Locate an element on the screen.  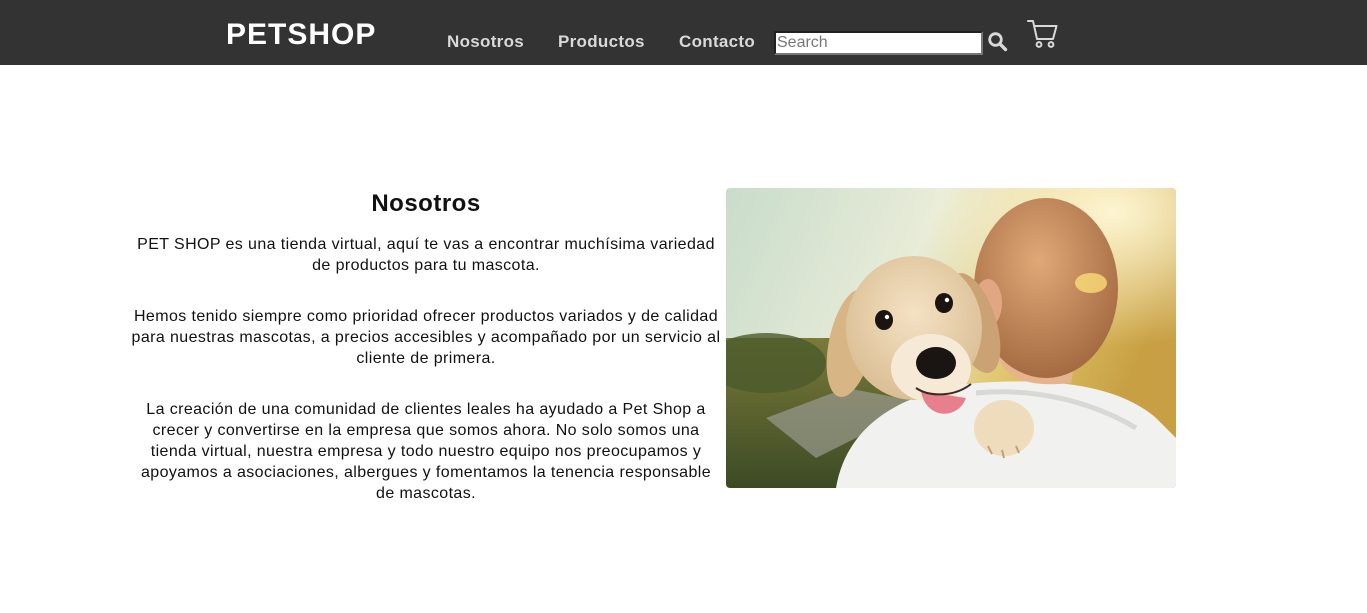
nav-link-nosotros: Nosotros is located at coordinates (485, 42).